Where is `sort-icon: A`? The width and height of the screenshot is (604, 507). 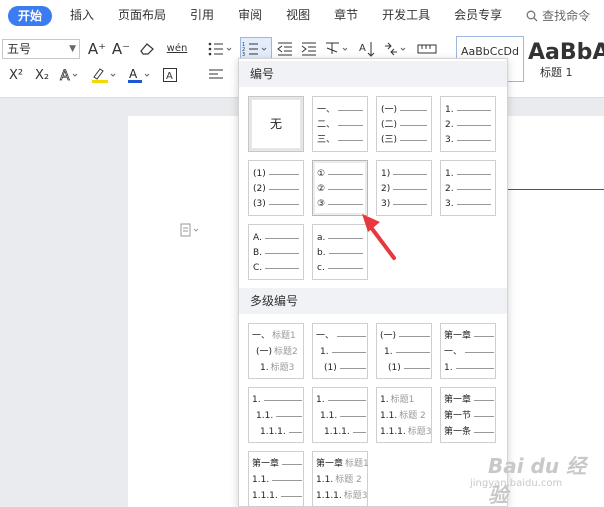 sort-icon: A is located at coordinates (367, 49).